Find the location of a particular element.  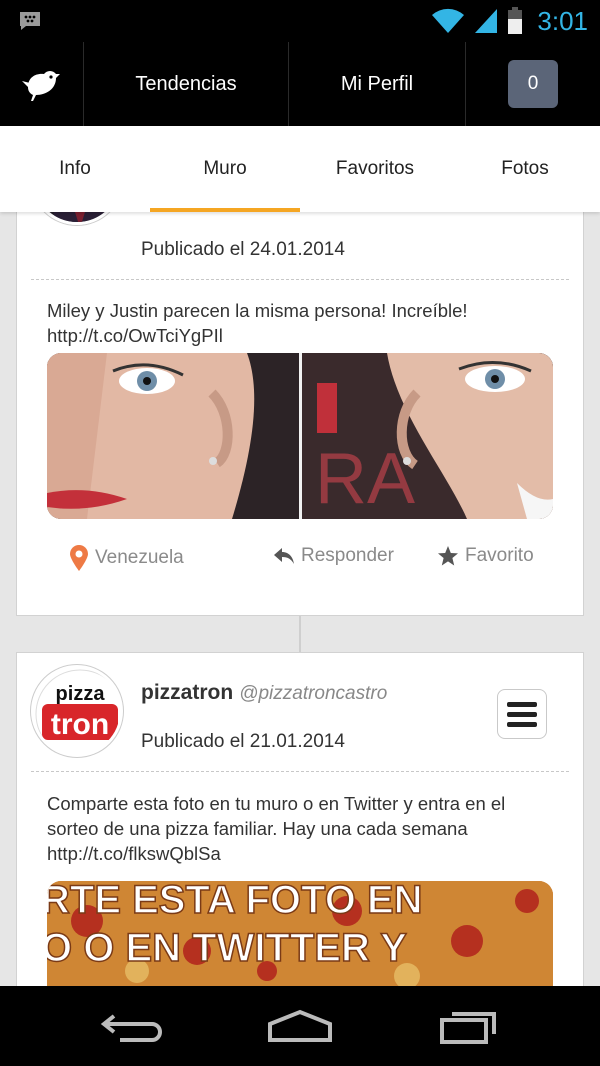

reply-icon is located at coordinates (284, 556).